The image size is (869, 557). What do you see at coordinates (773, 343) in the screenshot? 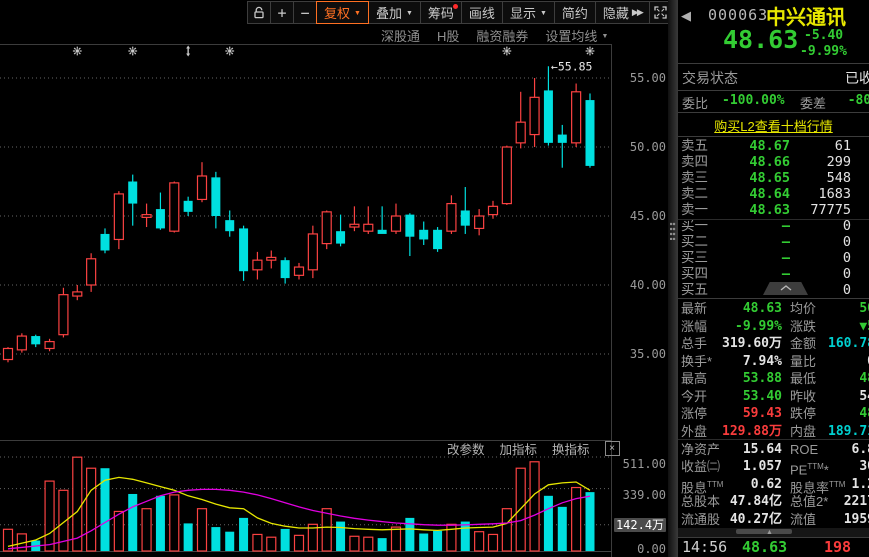
I see `stats-row: 总手 319.60万金额 160.78` at bounding box center [773, 343].